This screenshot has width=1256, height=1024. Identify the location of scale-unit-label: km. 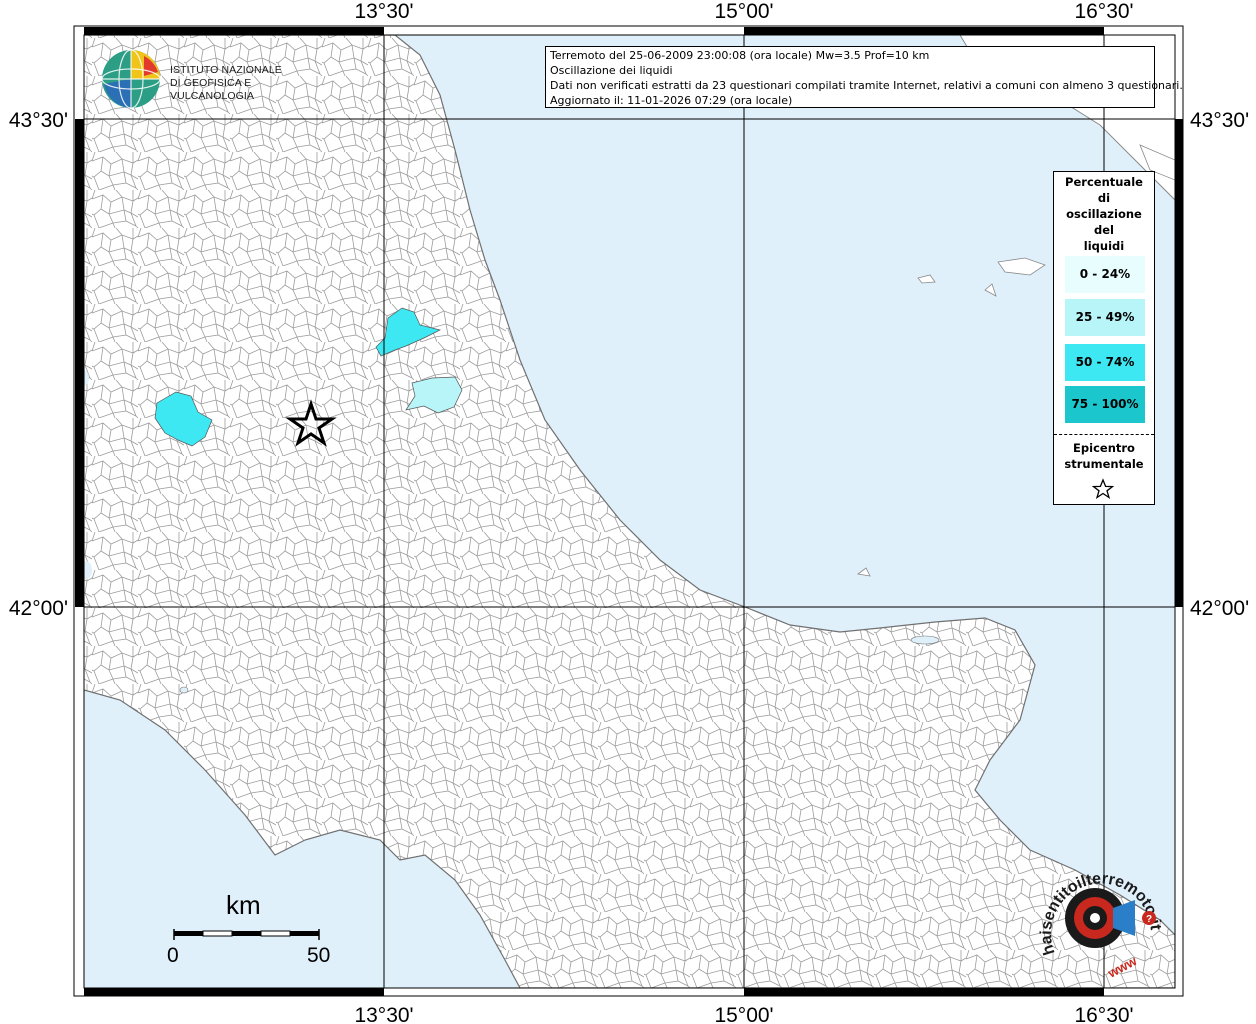
(243, 905).